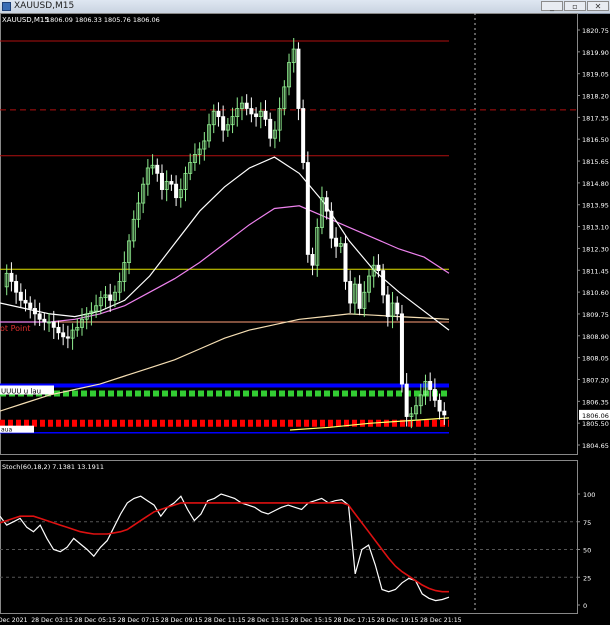 The image size is (610, 625). I want to click on time-tick-label: 28 Dec 07:15, so click(139, 620).